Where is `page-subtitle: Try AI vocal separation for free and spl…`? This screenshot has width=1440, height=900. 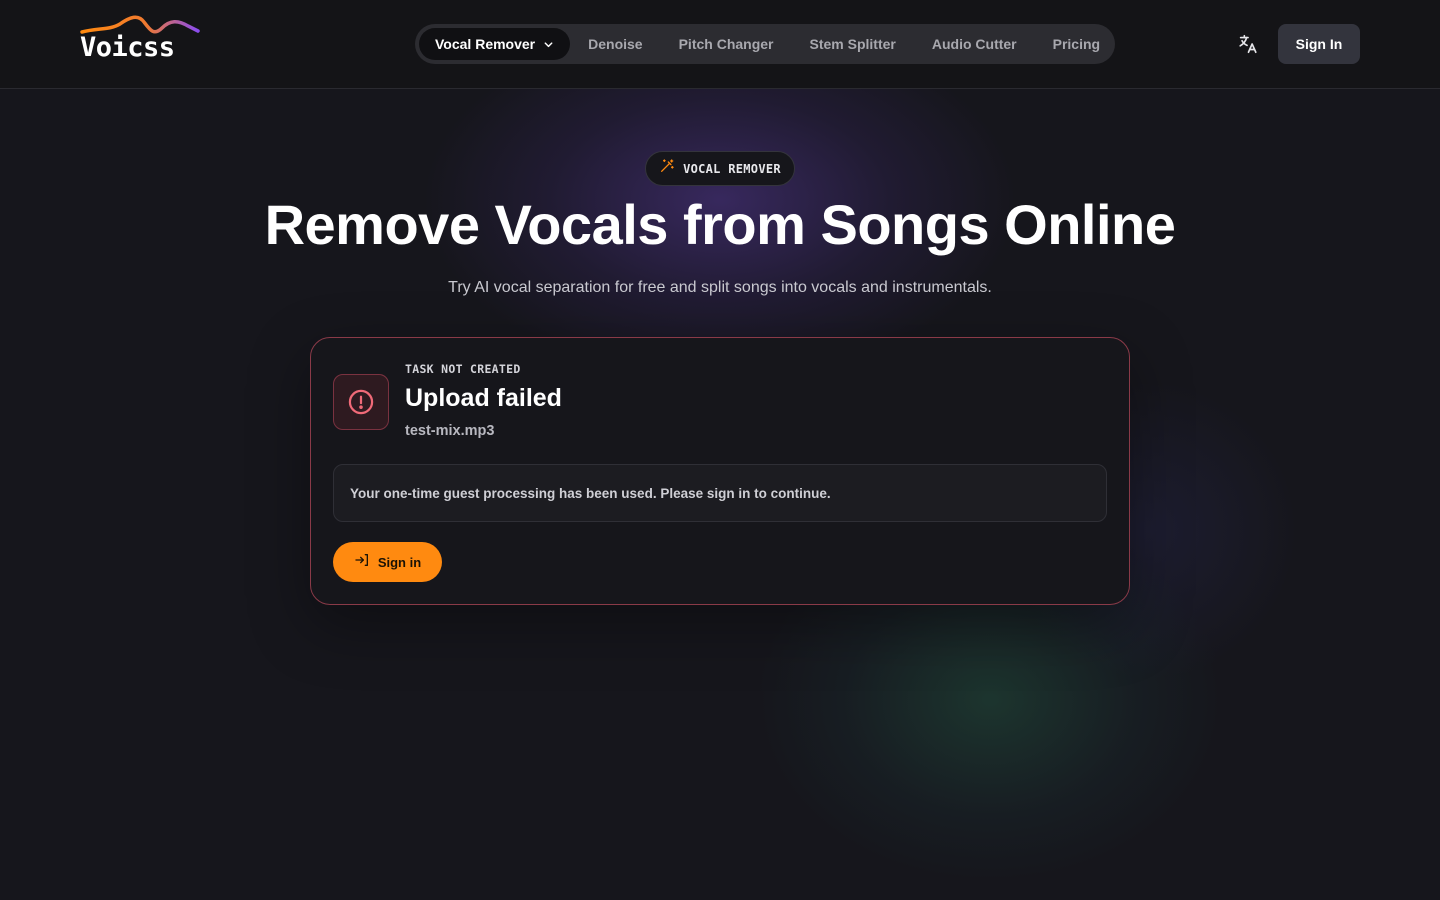
page-subtitle: Try AI vocal separation for free and spl… is located at coordinates (720, 287).